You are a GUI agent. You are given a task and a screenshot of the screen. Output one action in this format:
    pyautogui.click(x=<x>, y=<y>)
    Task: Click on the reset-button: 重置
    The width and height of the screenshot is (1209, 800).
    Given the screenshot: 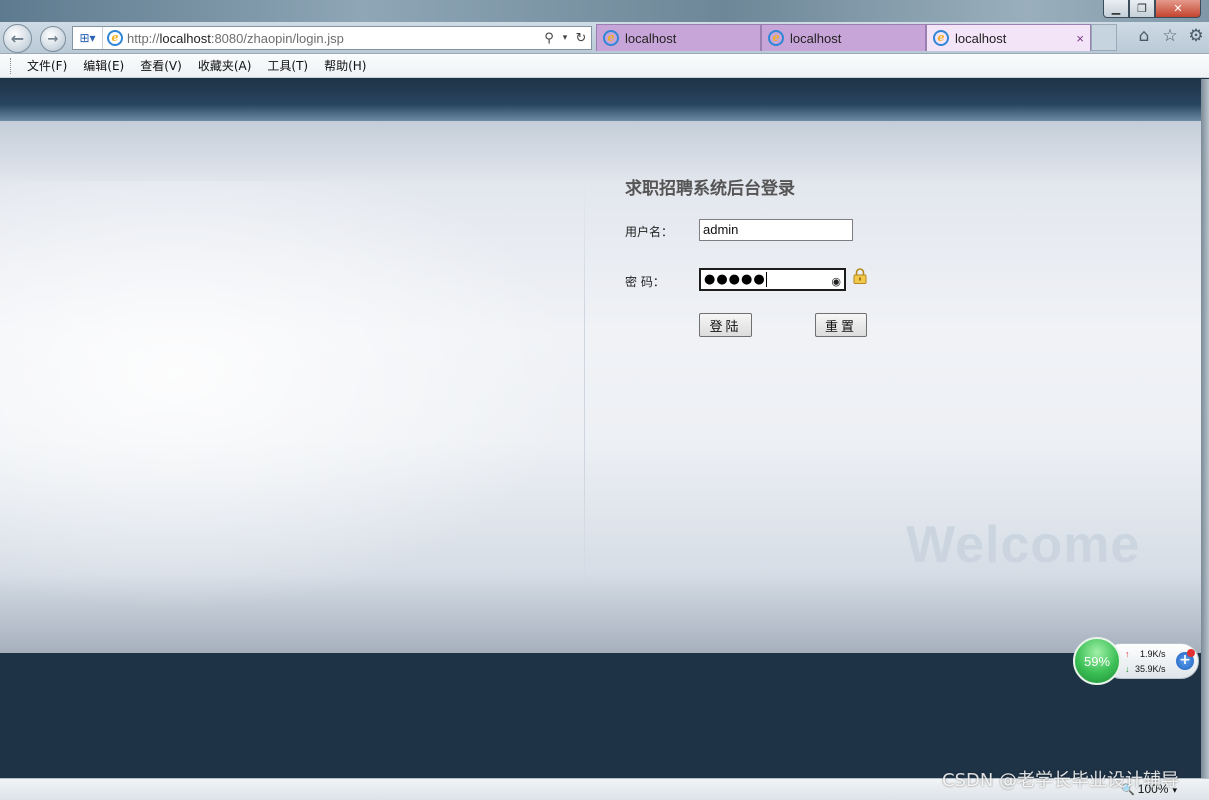 What is the action you would take?
    pyautogui.click(x=841, y=325)
    